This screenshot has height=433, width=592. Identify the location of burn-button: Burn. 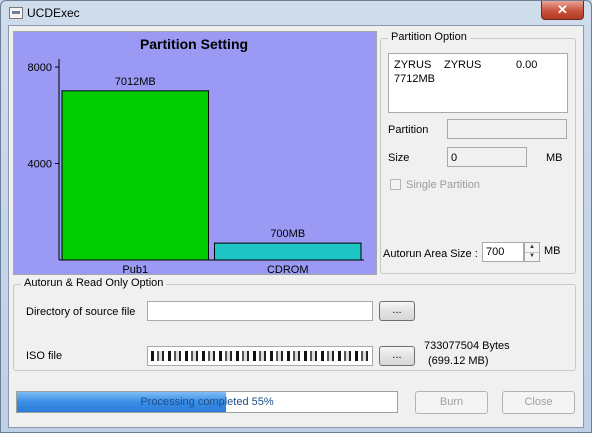
(451, 402).